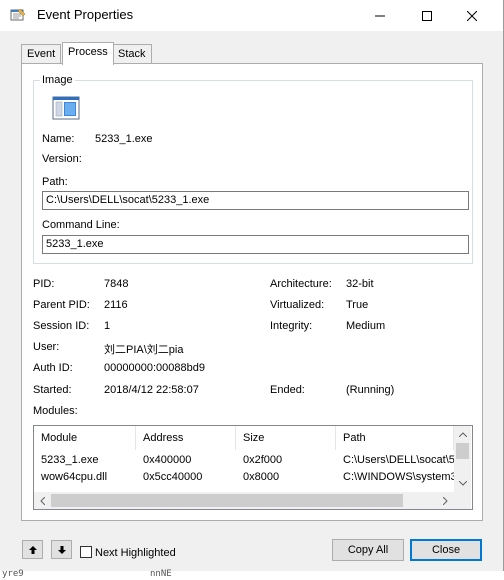 Image resolution: width=504 pixels, height=580 pixels. I want to click on scroll-down-button, so click(462, 483).